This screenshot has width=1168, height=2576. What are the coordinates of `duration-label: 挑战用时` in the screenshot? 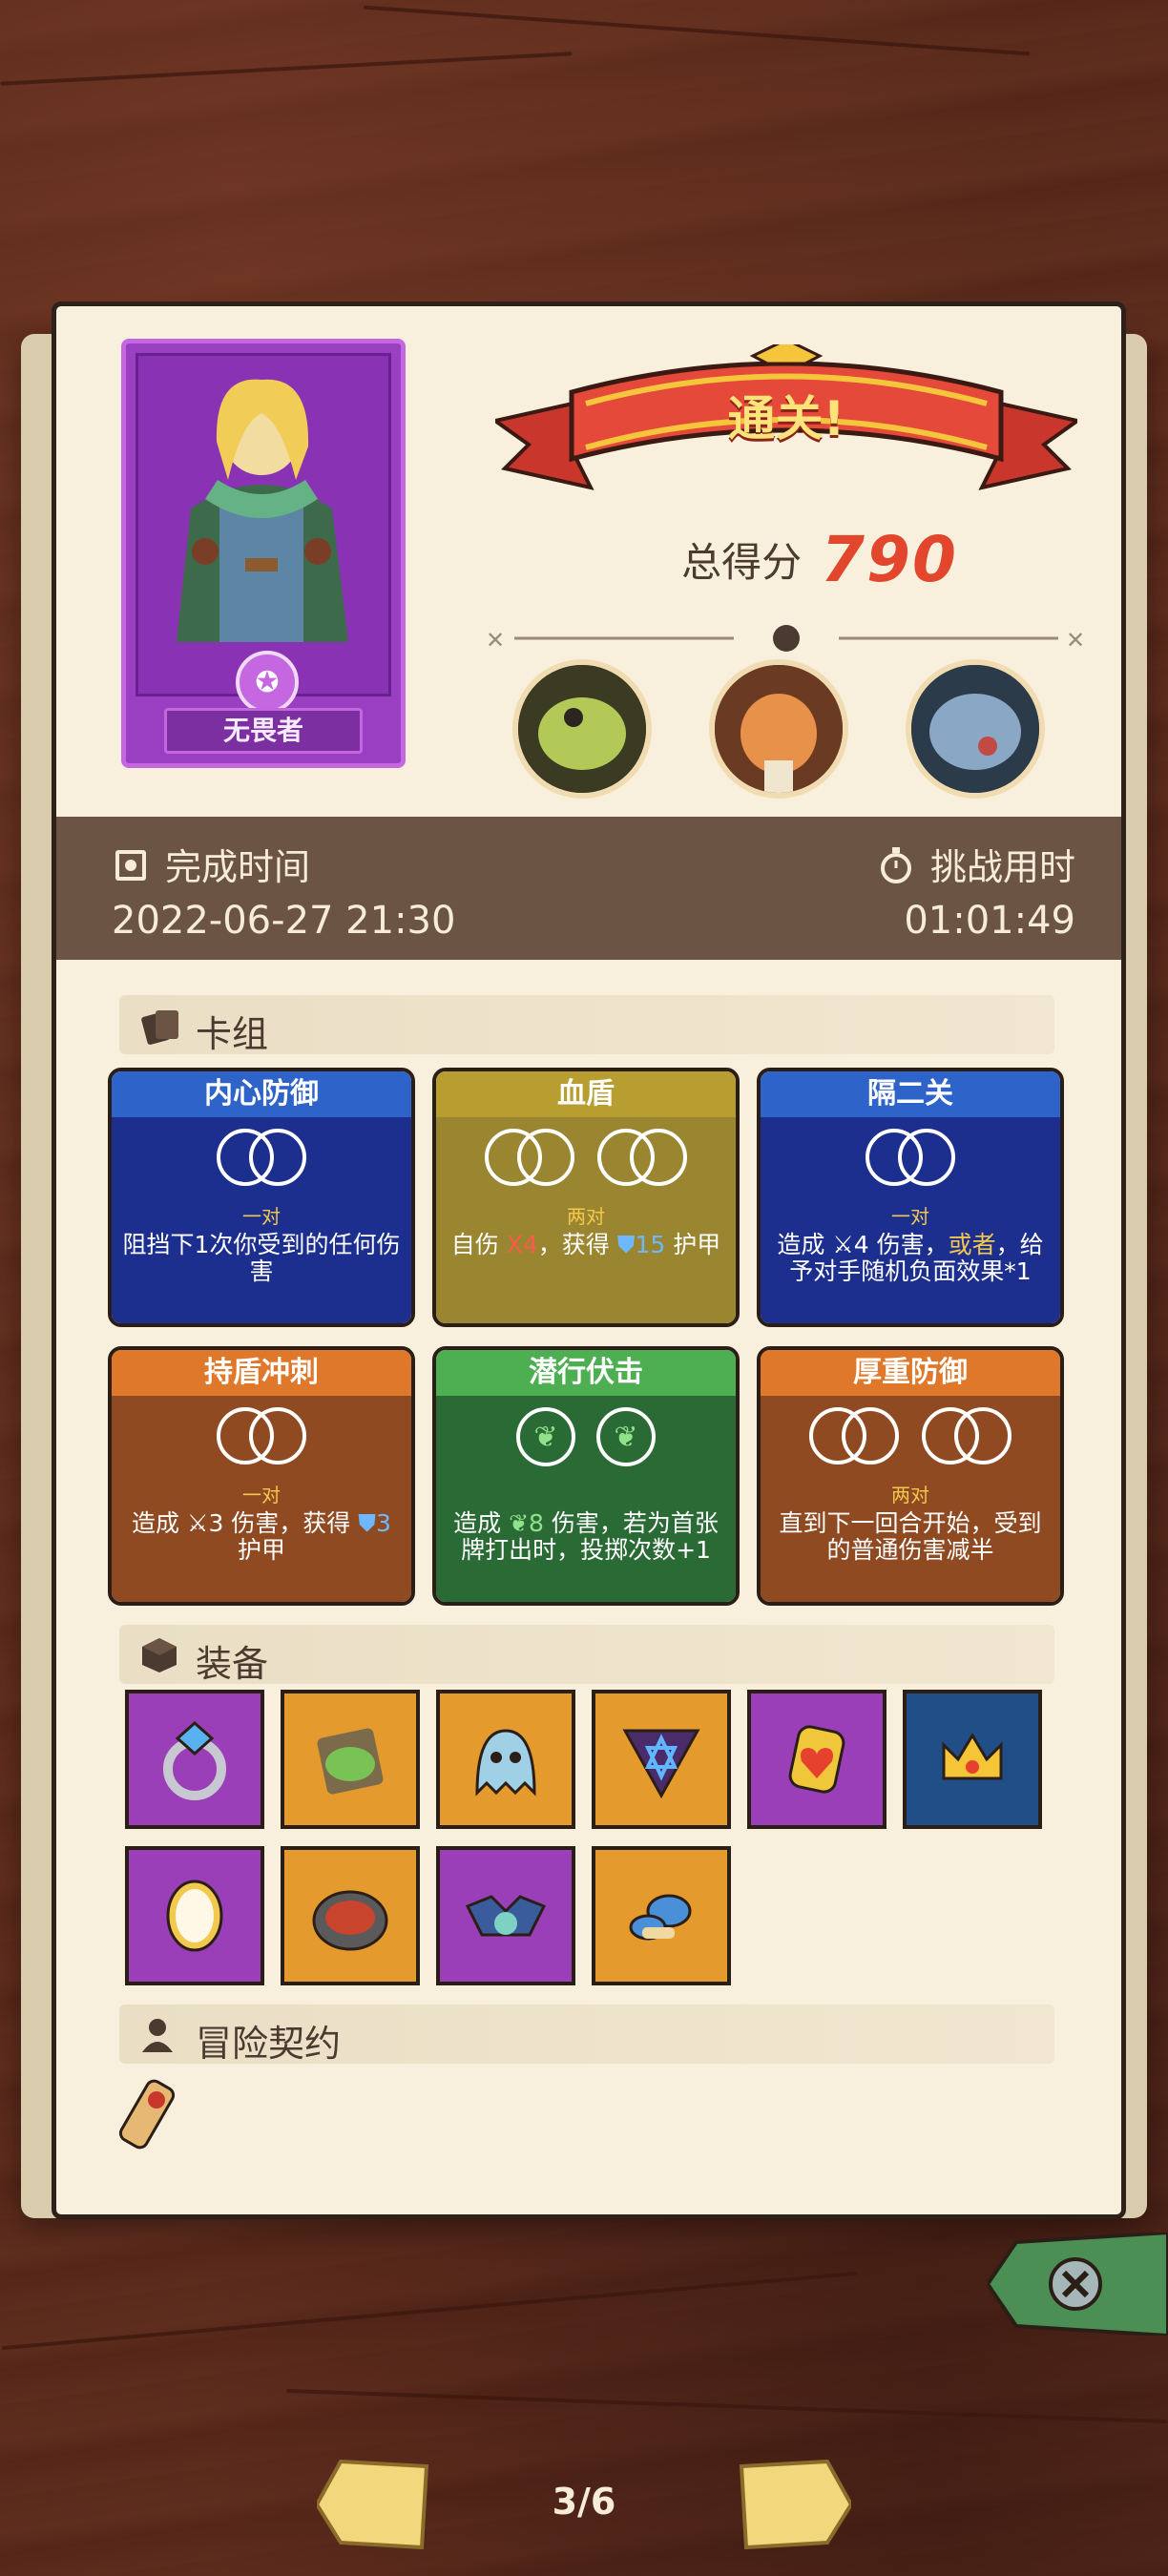 It's located at (1002, 867).